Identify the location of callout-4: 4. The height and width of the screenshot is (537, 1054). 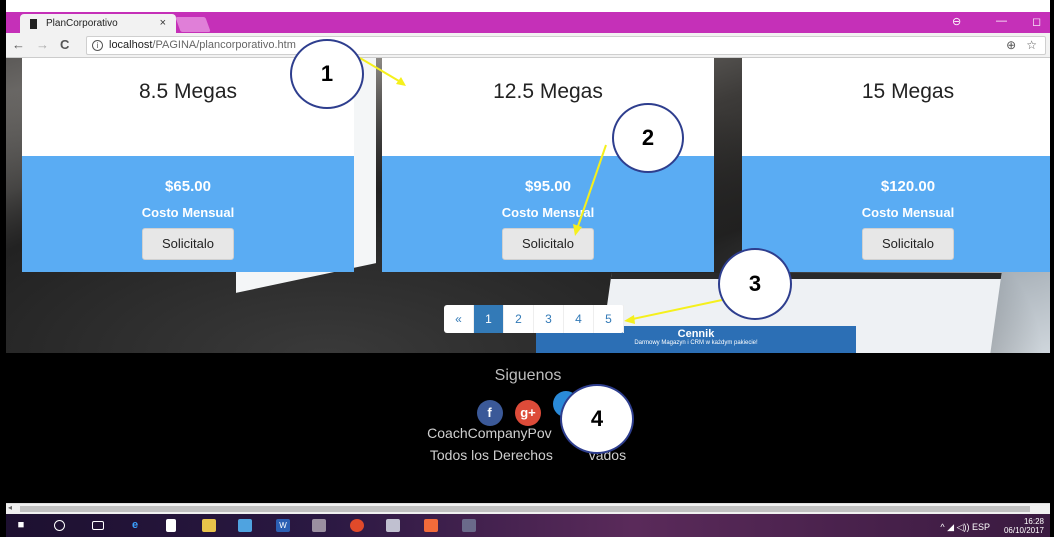
(597, 419).